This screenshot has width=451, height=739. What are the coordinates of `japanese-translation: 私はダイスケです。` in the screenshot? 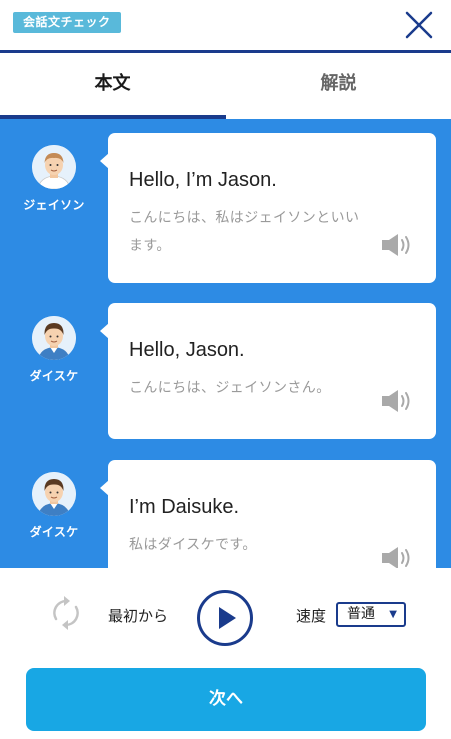 It's located at (193, 545).